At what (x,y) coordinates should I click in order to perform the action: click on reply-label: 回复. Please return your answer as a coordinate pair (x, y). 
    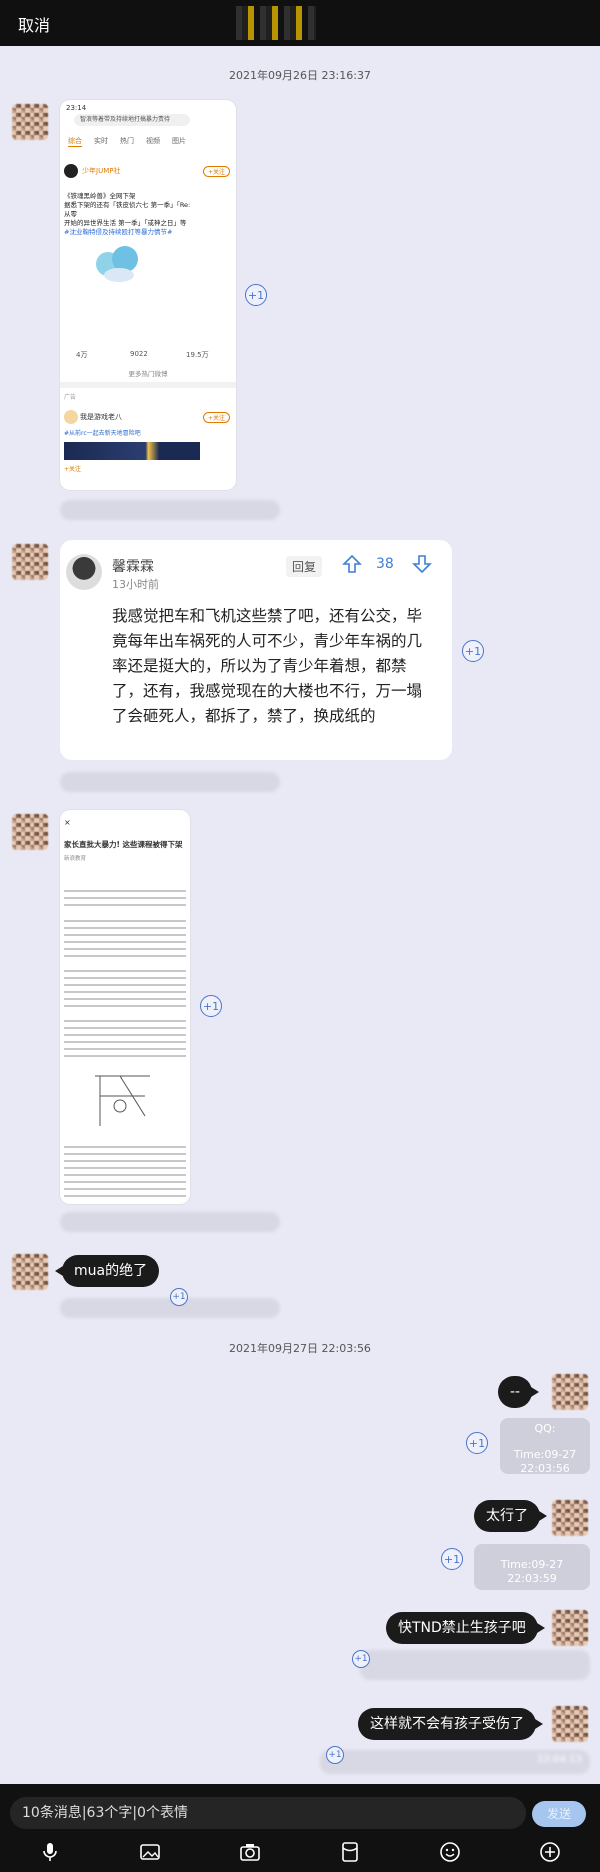
    Looking at the image, I should click on (304, 566).